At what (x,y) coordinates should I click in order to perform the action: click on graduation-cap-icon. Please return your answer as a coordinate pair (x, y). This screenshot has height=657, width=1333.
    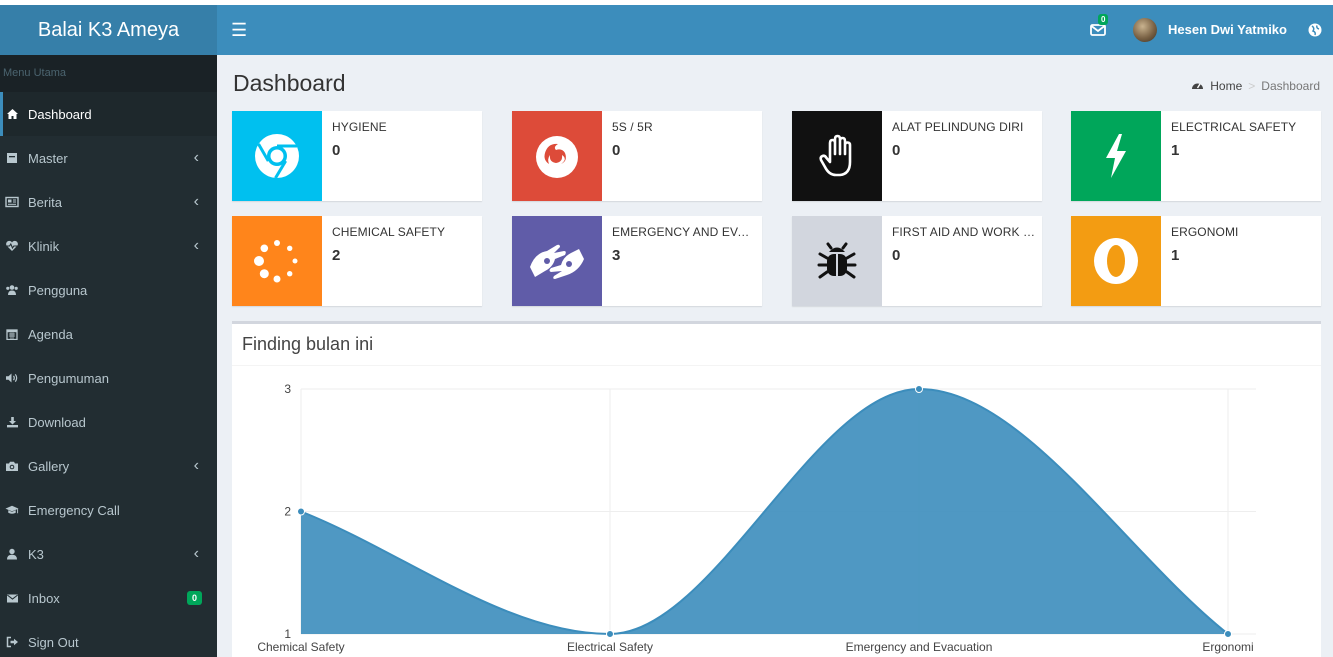
    Looking at the image, I should click on (12, 510).